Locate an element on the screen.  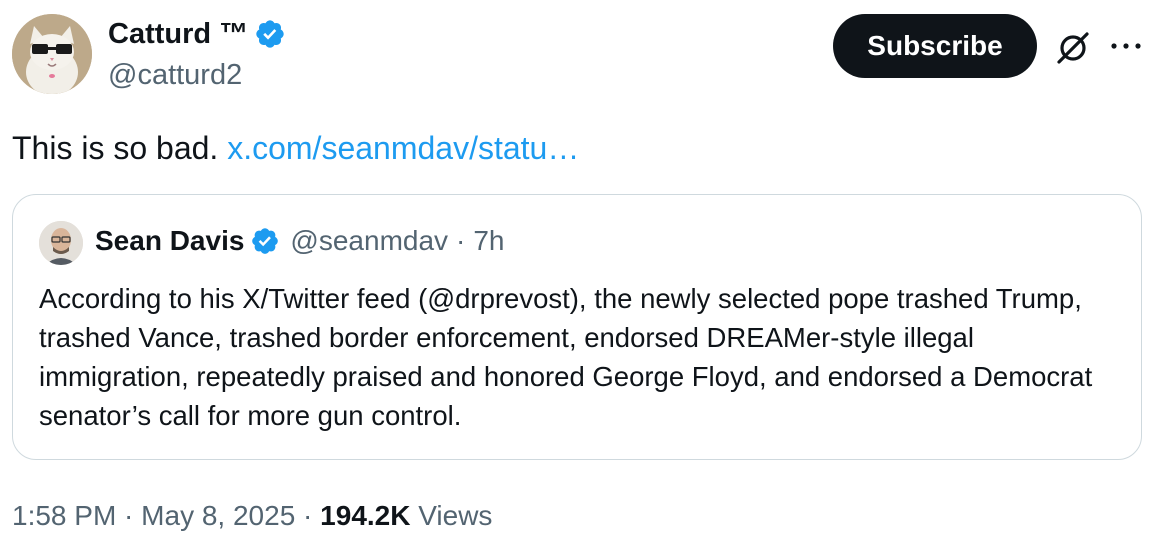
person-avatar-image is located at coordinates (61, 243).